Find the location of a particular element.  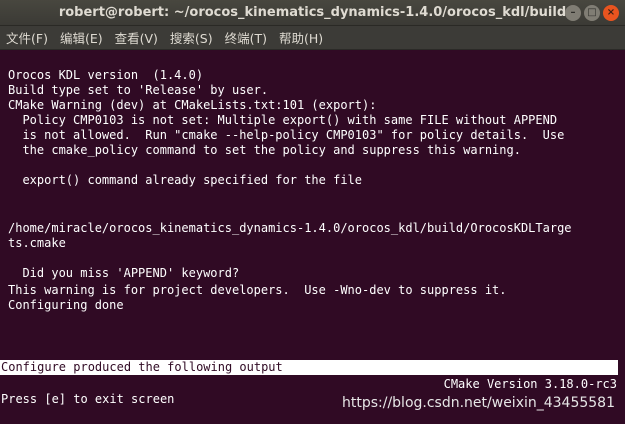

cmake-version: CMake Version 3.18.0-rc3 is located at coordinates (530, 384).